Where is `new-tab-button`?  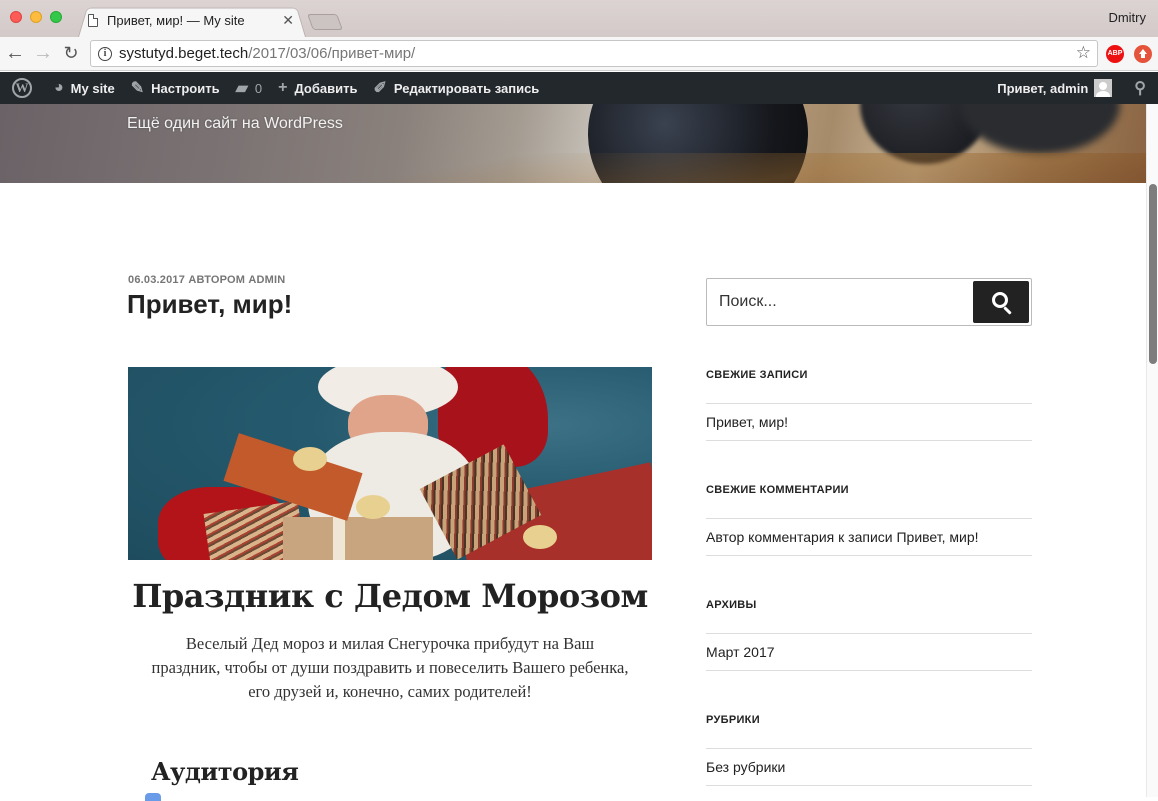
new-tab-button is located at coordinates (325, 22).